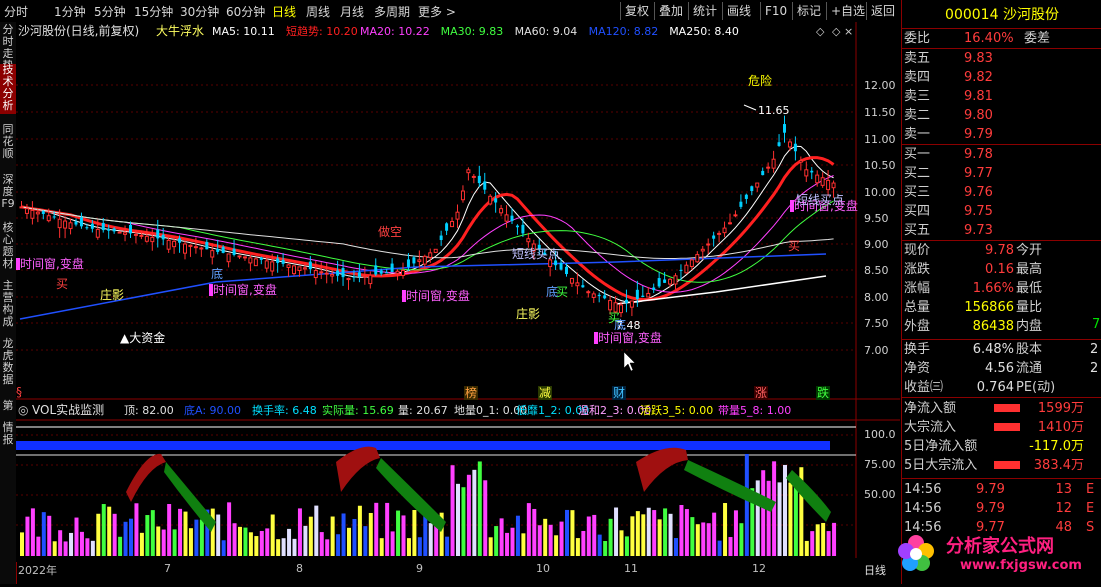 This screenshot has width=1101, height=587. I want to click on tab-weekly: 周线, so click(318, 11).